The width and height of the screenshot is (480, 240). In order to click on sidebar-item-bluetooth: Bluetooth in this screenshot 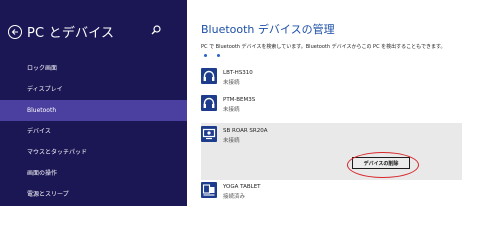, I will do `click(93, 110)`.